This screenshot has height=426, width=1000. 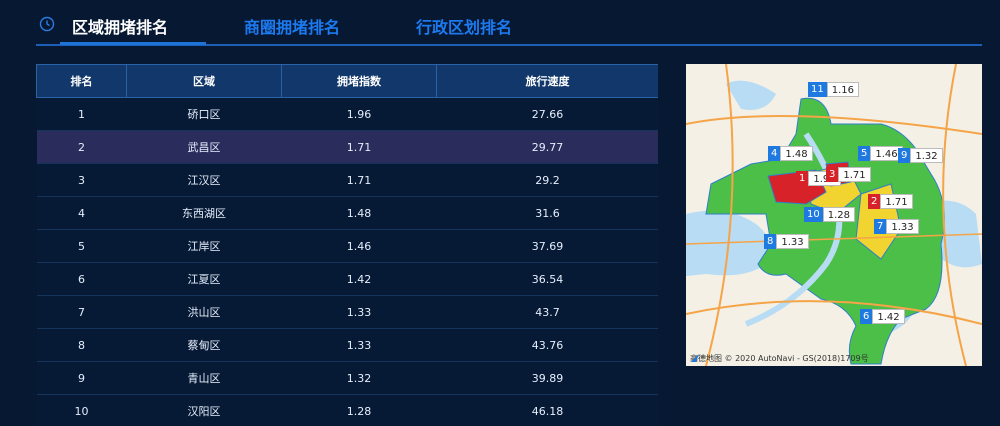 I want to click on cell-rank: 1, so click(x=81, y=114).